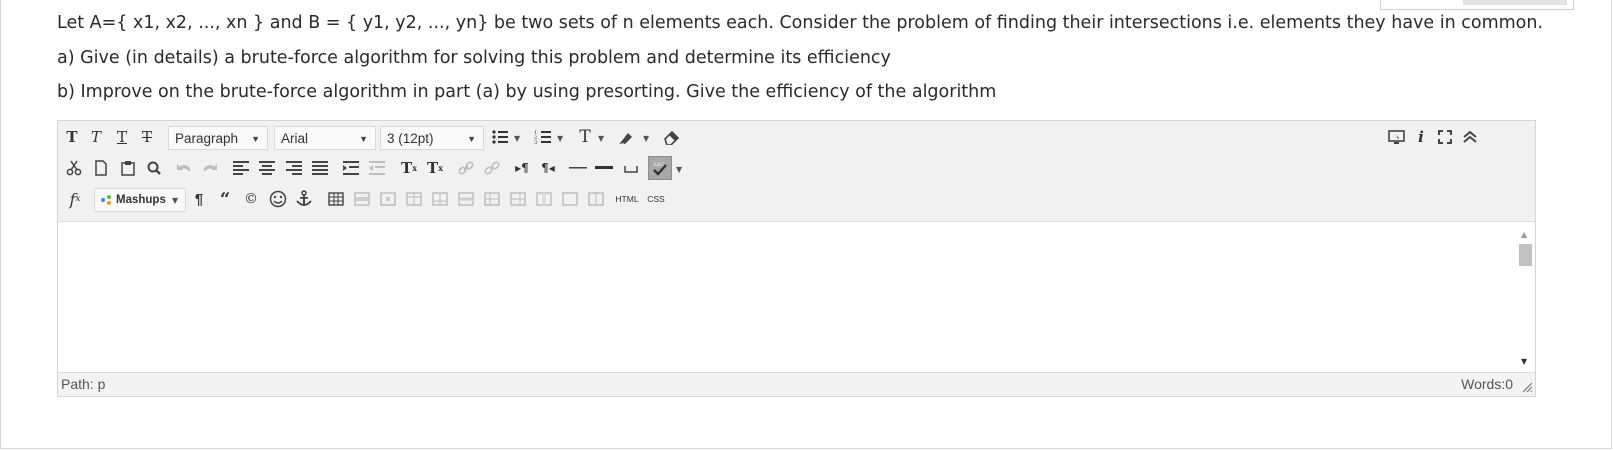  What do you see at coordinates (631, 168) in the screenshot?
I see `nonbreaking-space-icon` at bounding box center [631, 168].